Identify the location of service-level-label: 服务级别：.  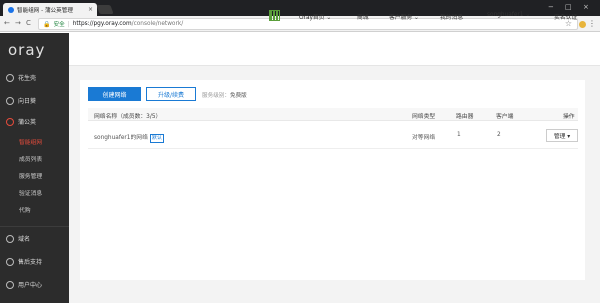
(216, 96).